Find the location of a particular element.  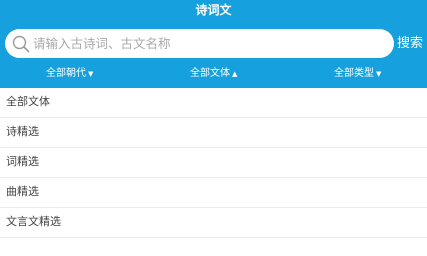

genre-option-ci: 词精选 is located at coordinates (213, 163).